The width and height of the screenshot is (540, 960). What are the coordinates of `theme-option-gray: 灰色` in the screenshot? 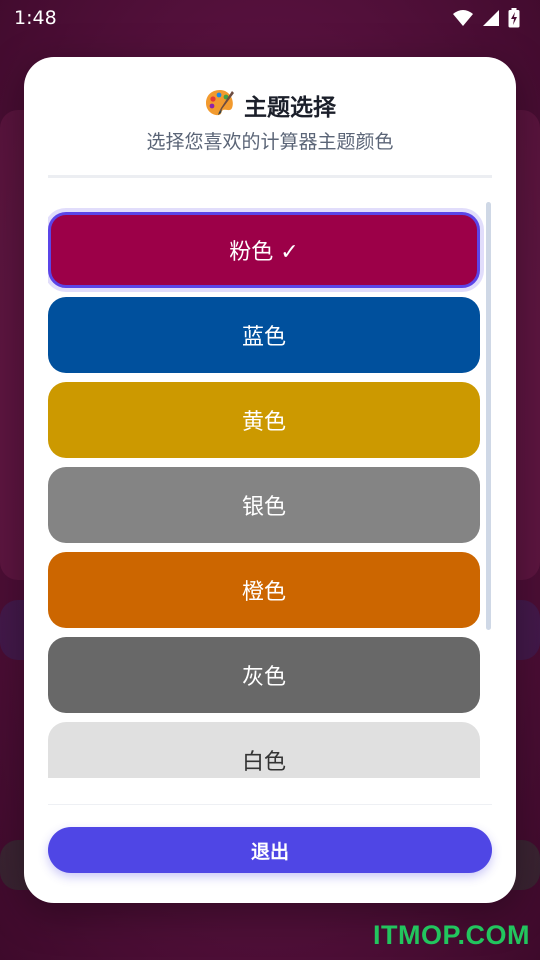 It's located at (264, 675).